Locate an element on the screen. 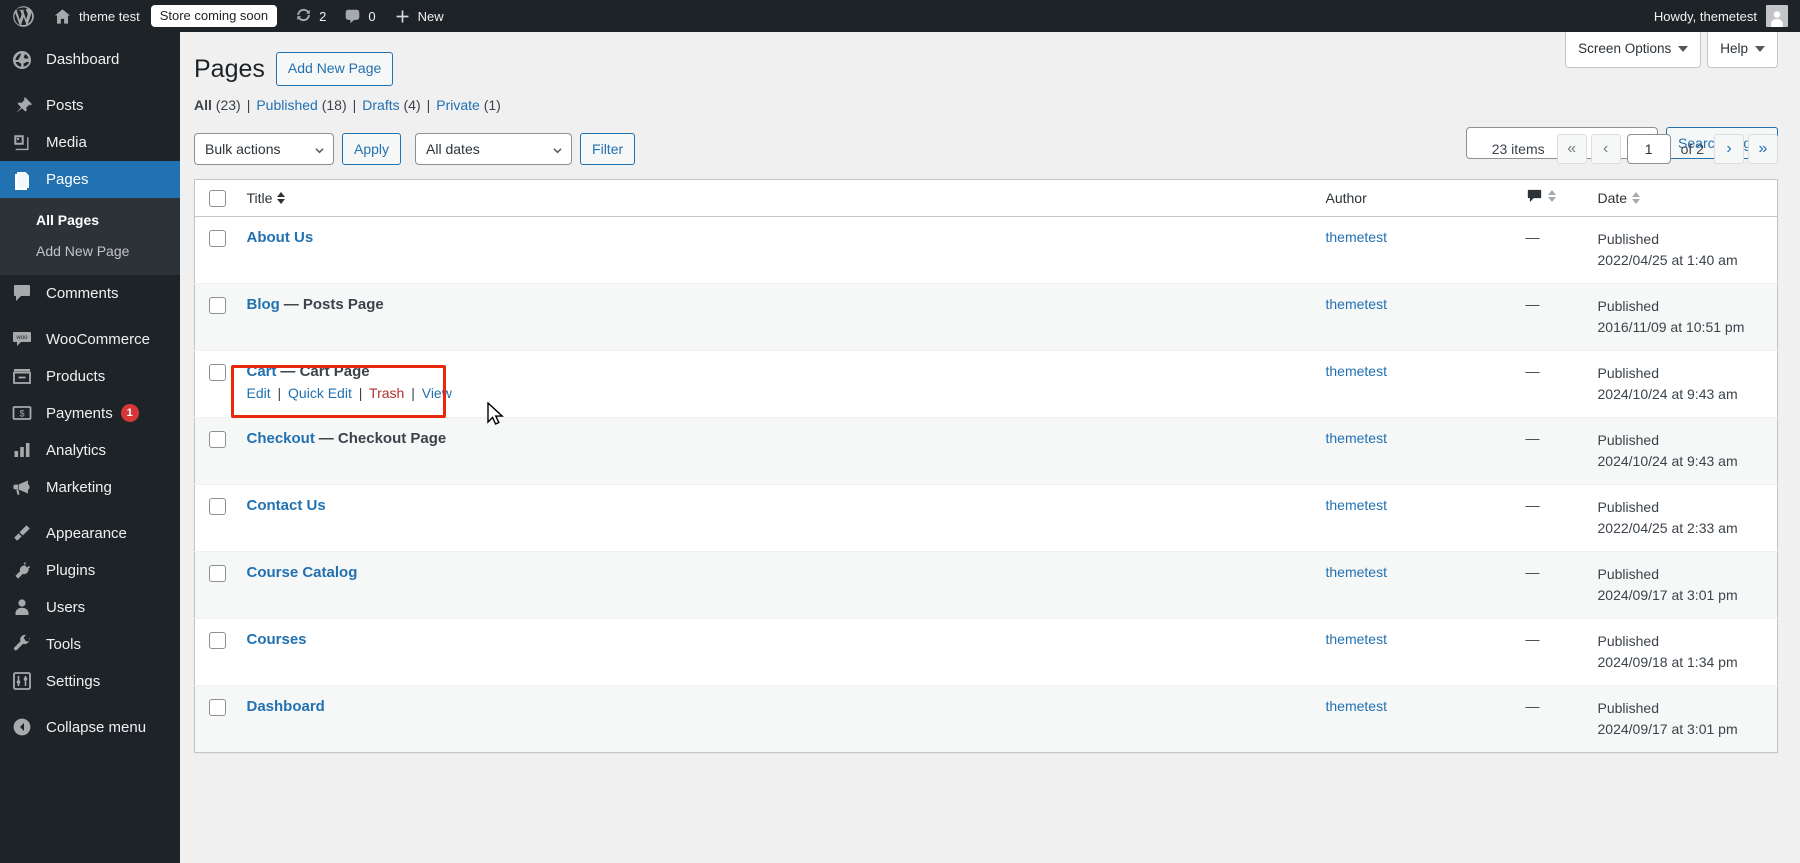  sidebar-item-products: Products is located at coordinates (90, 376).